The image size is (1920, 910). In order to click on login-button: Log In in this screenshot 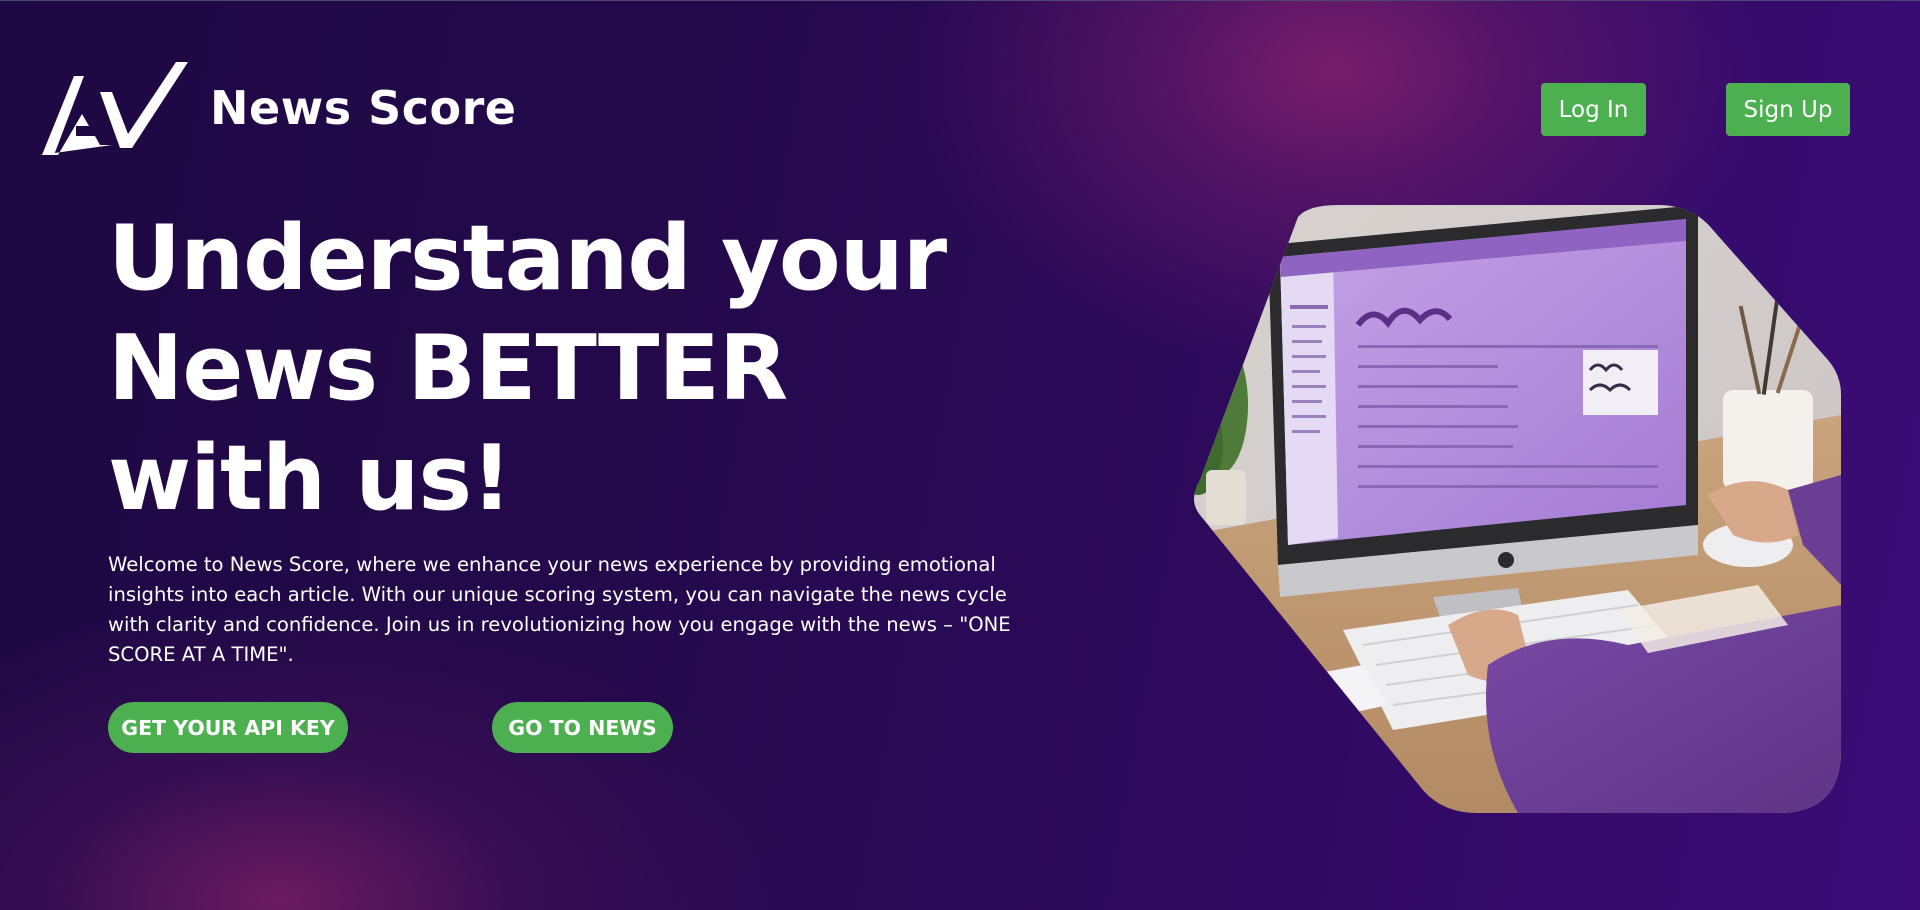, I will do `click(1593, 109)`.